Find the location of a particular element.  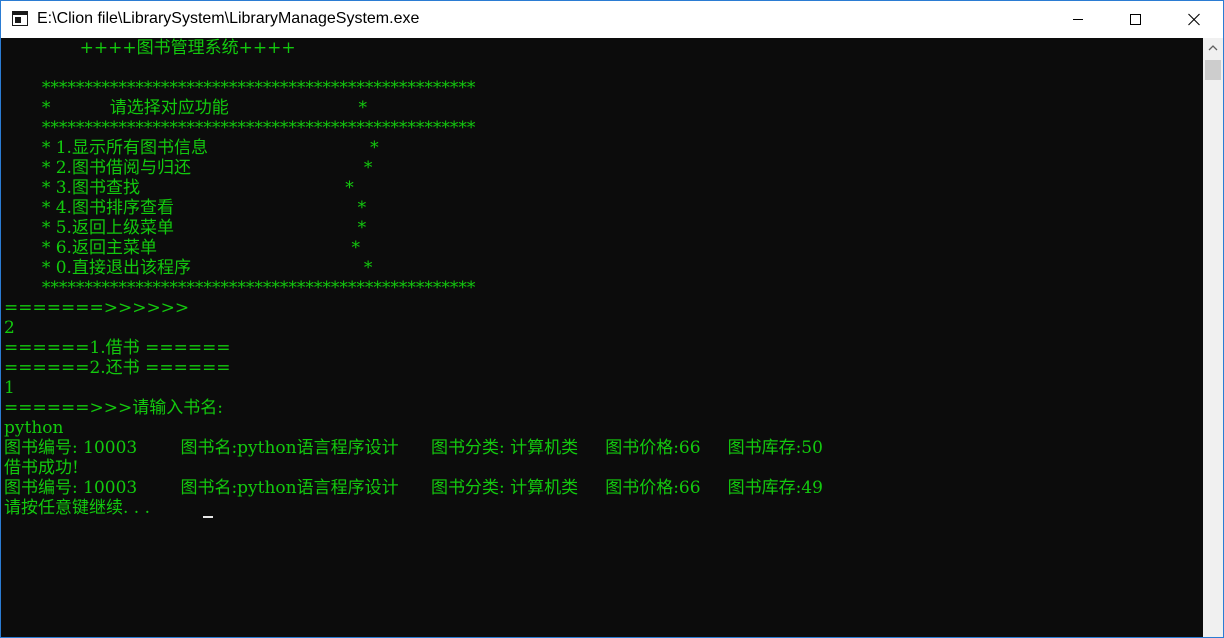

console-line: 请按任意键继续. . . is located at coordinates (80, 508).